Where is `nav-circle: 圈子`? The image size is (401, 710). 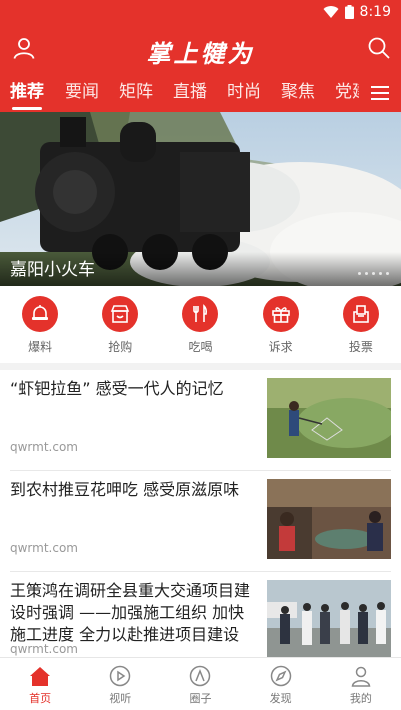
nav-circle: 圈子 is located at coordinates (200, 684).